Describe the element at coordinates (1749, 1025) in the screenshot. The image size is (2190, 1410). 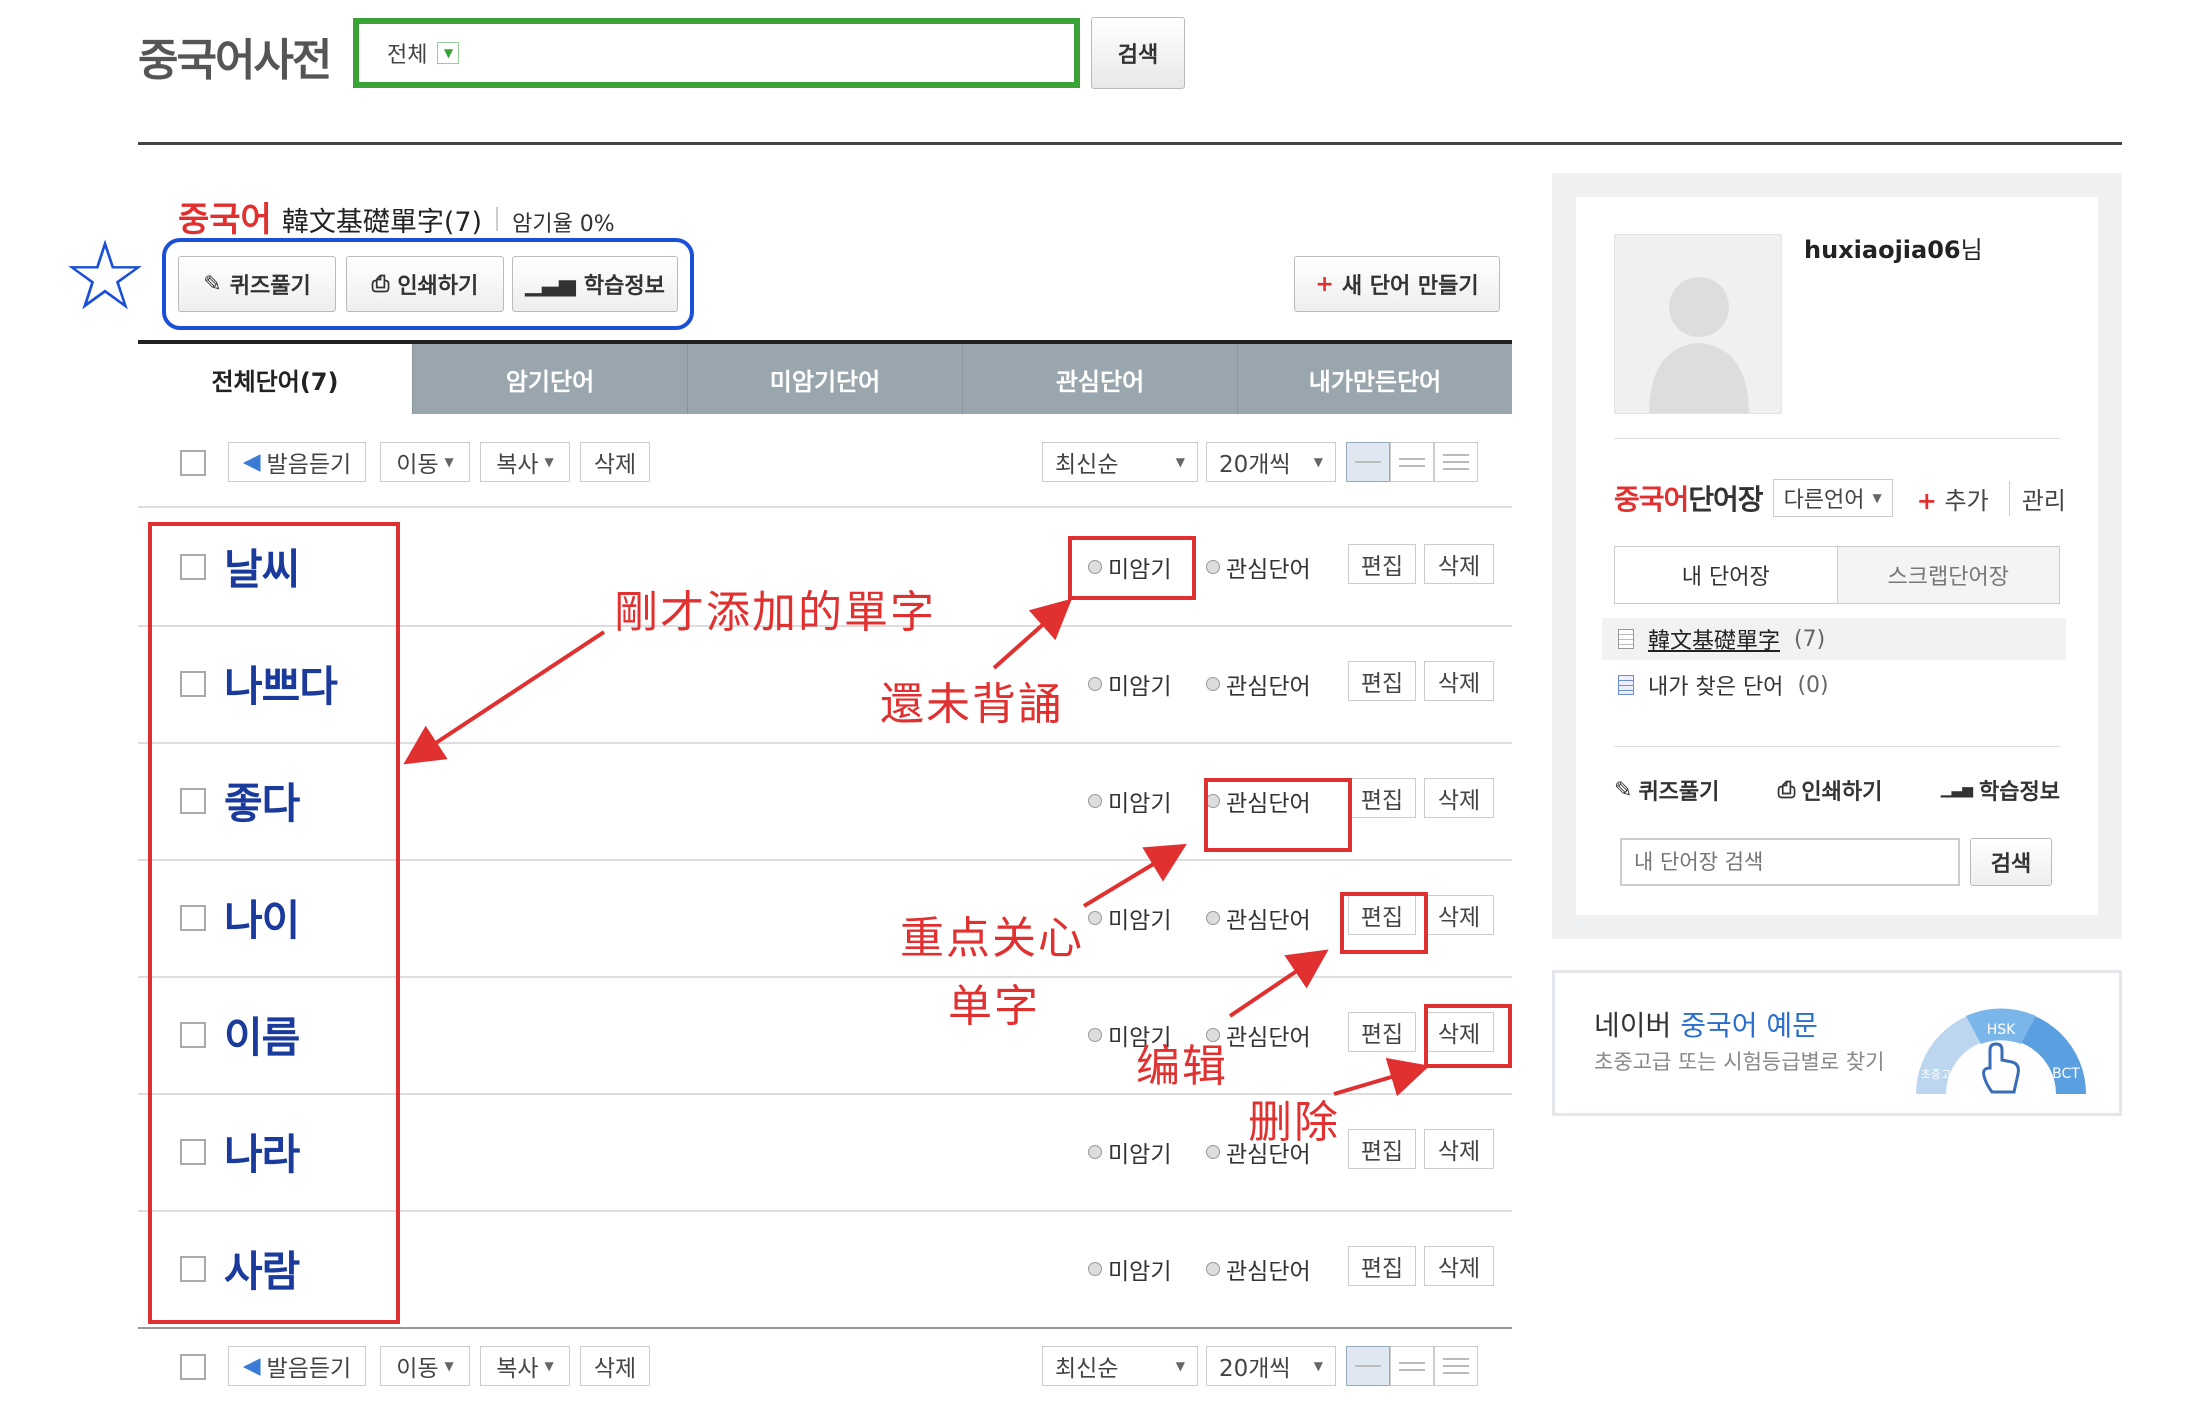
I see `banner-title-highlight: 중국어 예문` at that location.